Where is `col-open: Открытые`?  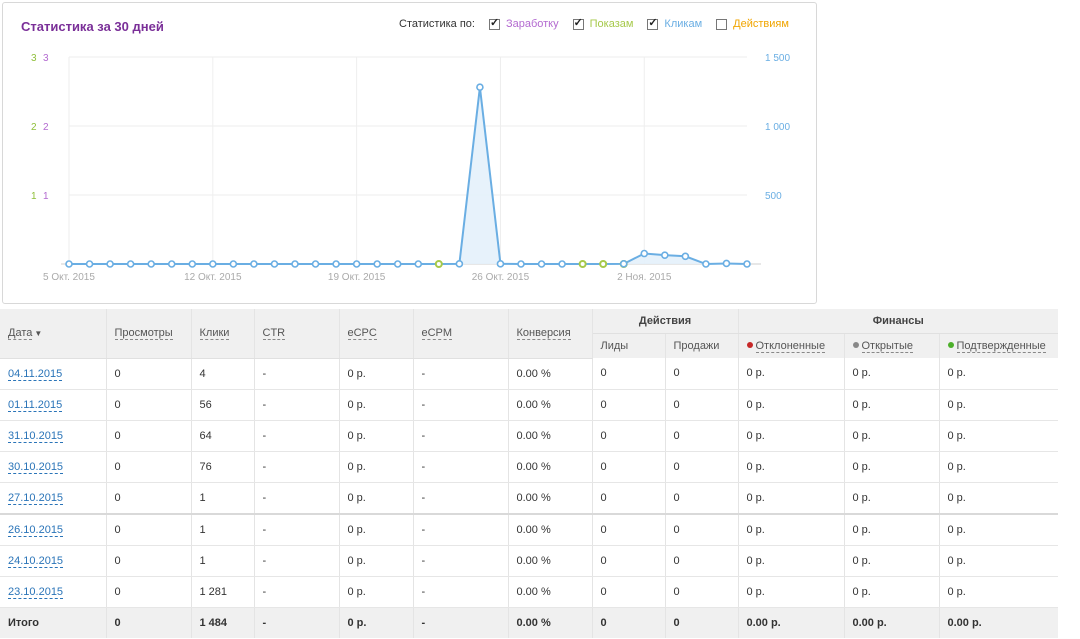
col-open: Открытые is located at coordinates (892, 345).